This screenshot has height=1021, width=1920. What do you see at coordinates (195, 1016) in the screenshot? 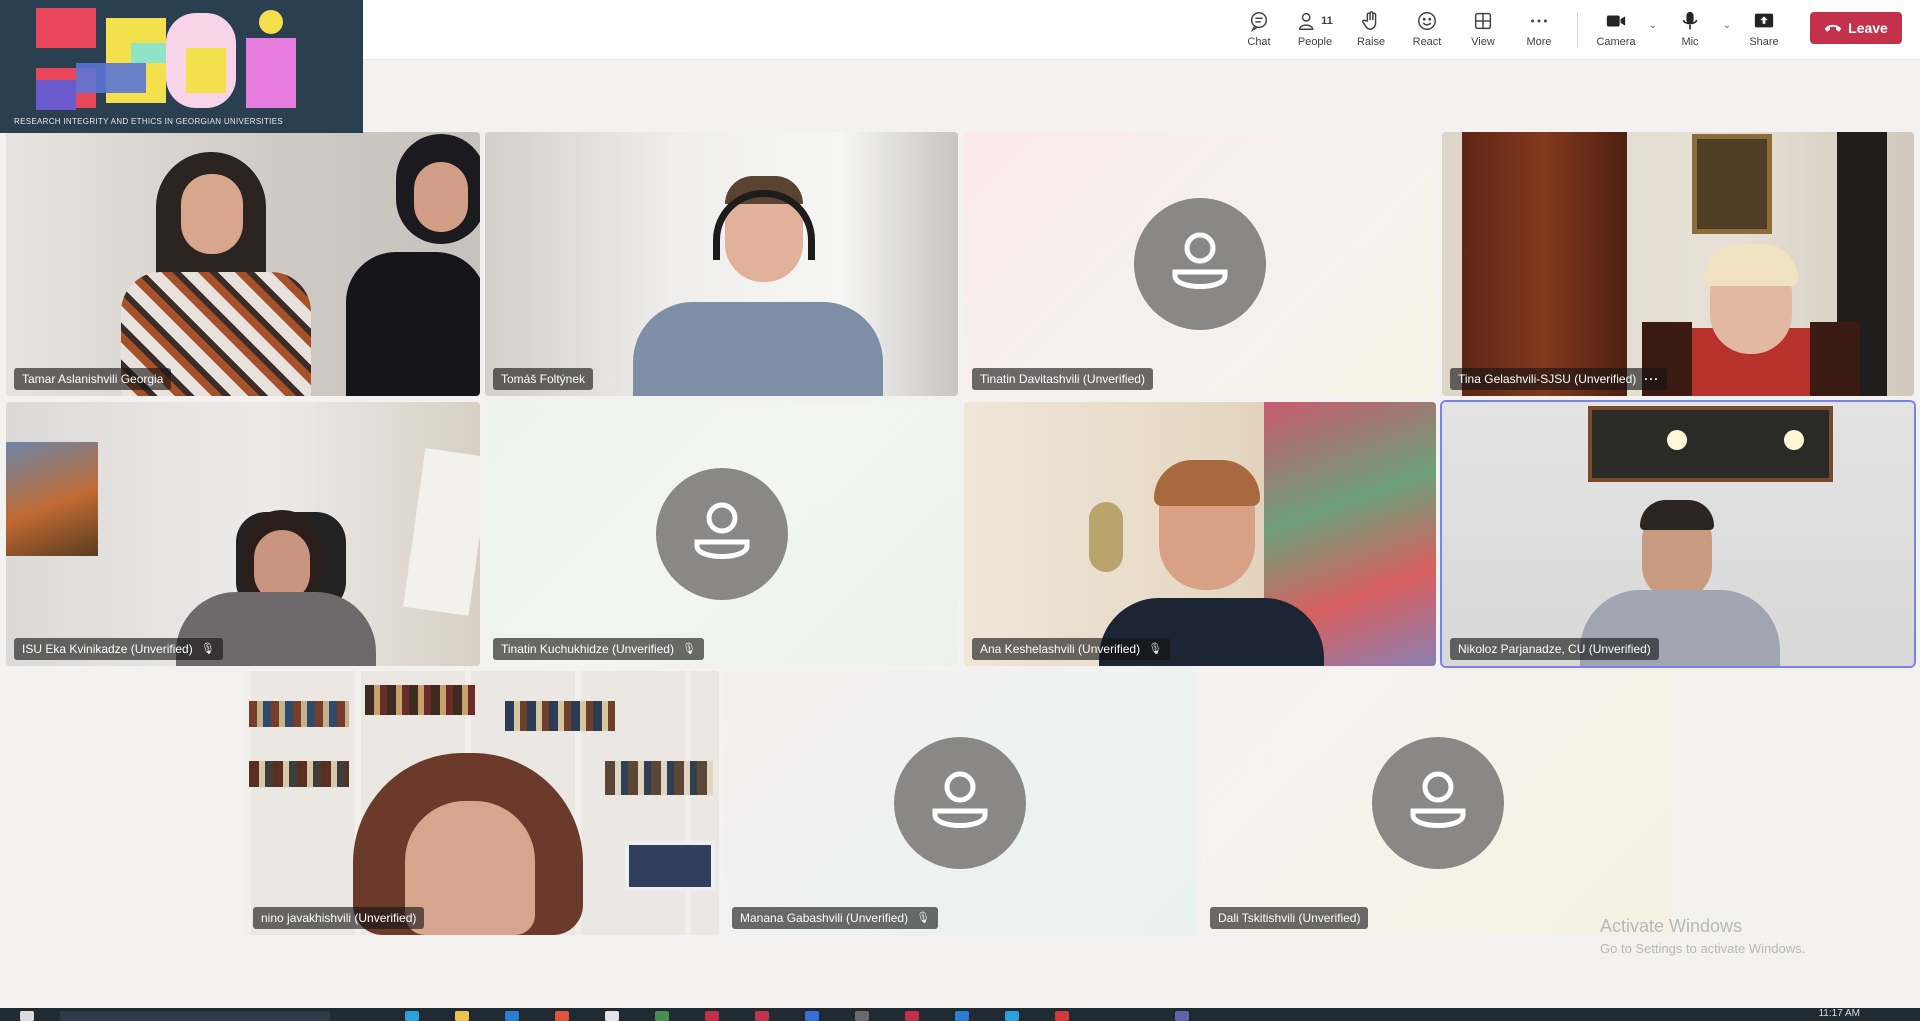
I see `search-icon` at bounding box center [195, 1016].